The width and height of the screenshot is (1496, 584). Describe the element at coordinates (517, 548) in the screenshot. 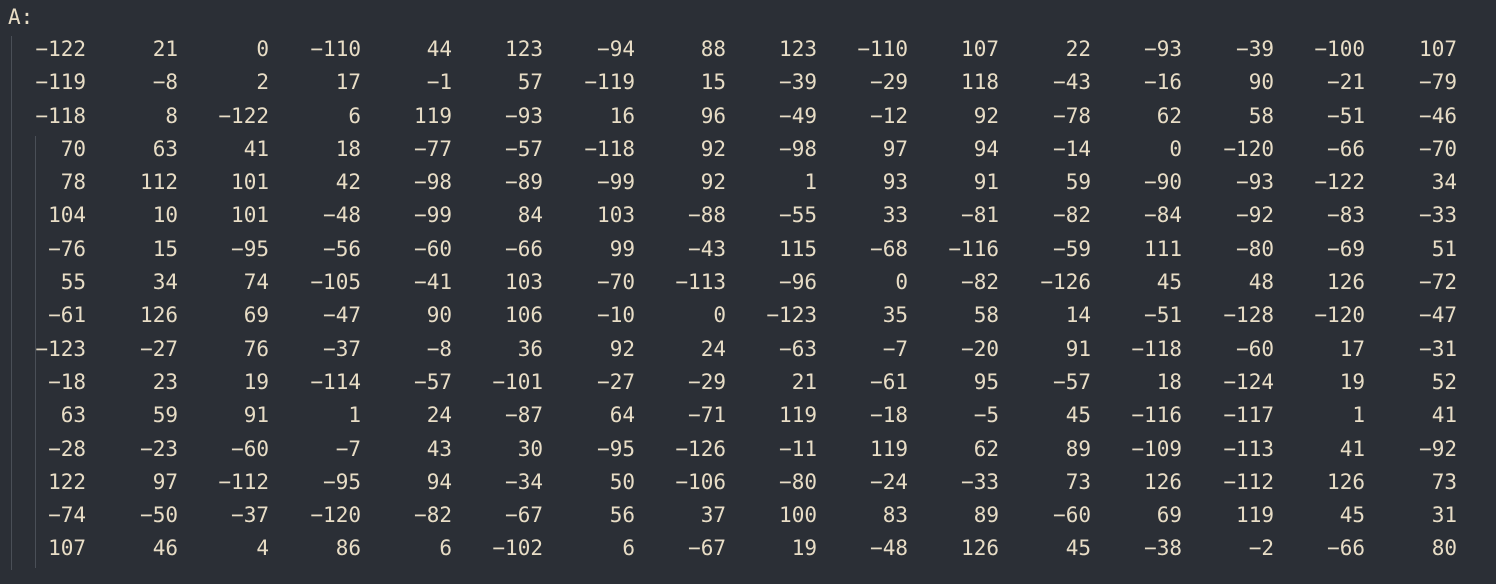

I see `matrix-cell: −102` at that location.